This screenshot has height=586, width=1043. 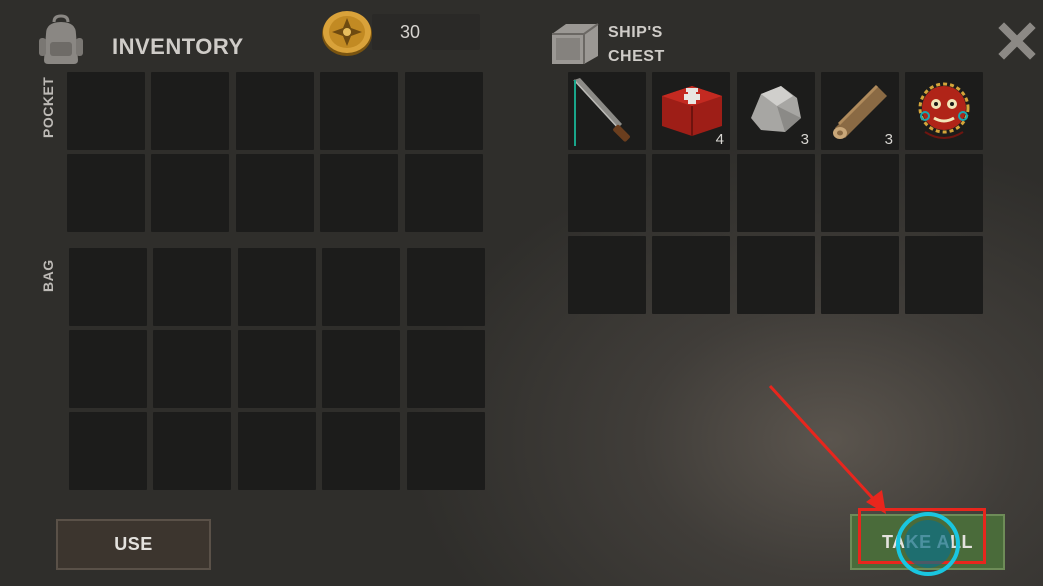 I want to click on chest-slot-wood-log: 3, so click(x=860, y=111).